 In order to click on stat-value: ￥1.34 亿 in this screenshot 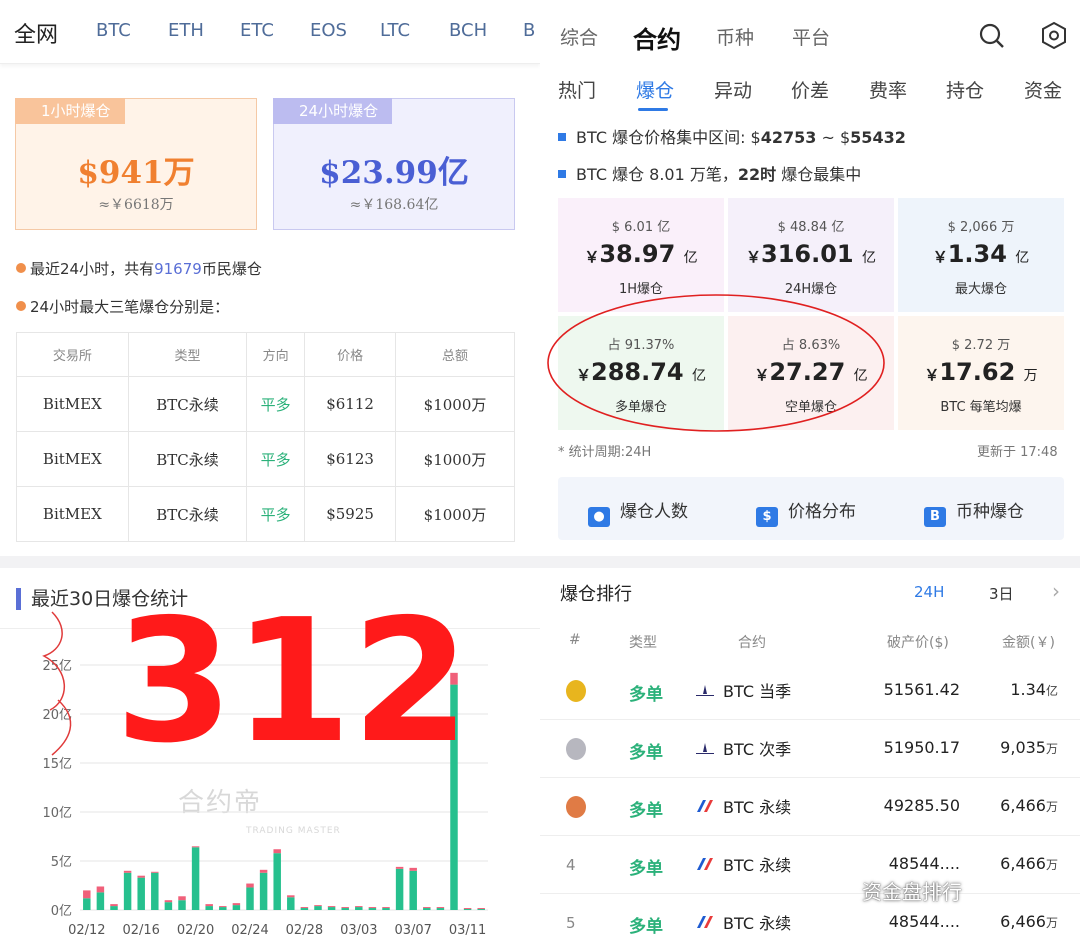, I will do `click(981, 254)`.